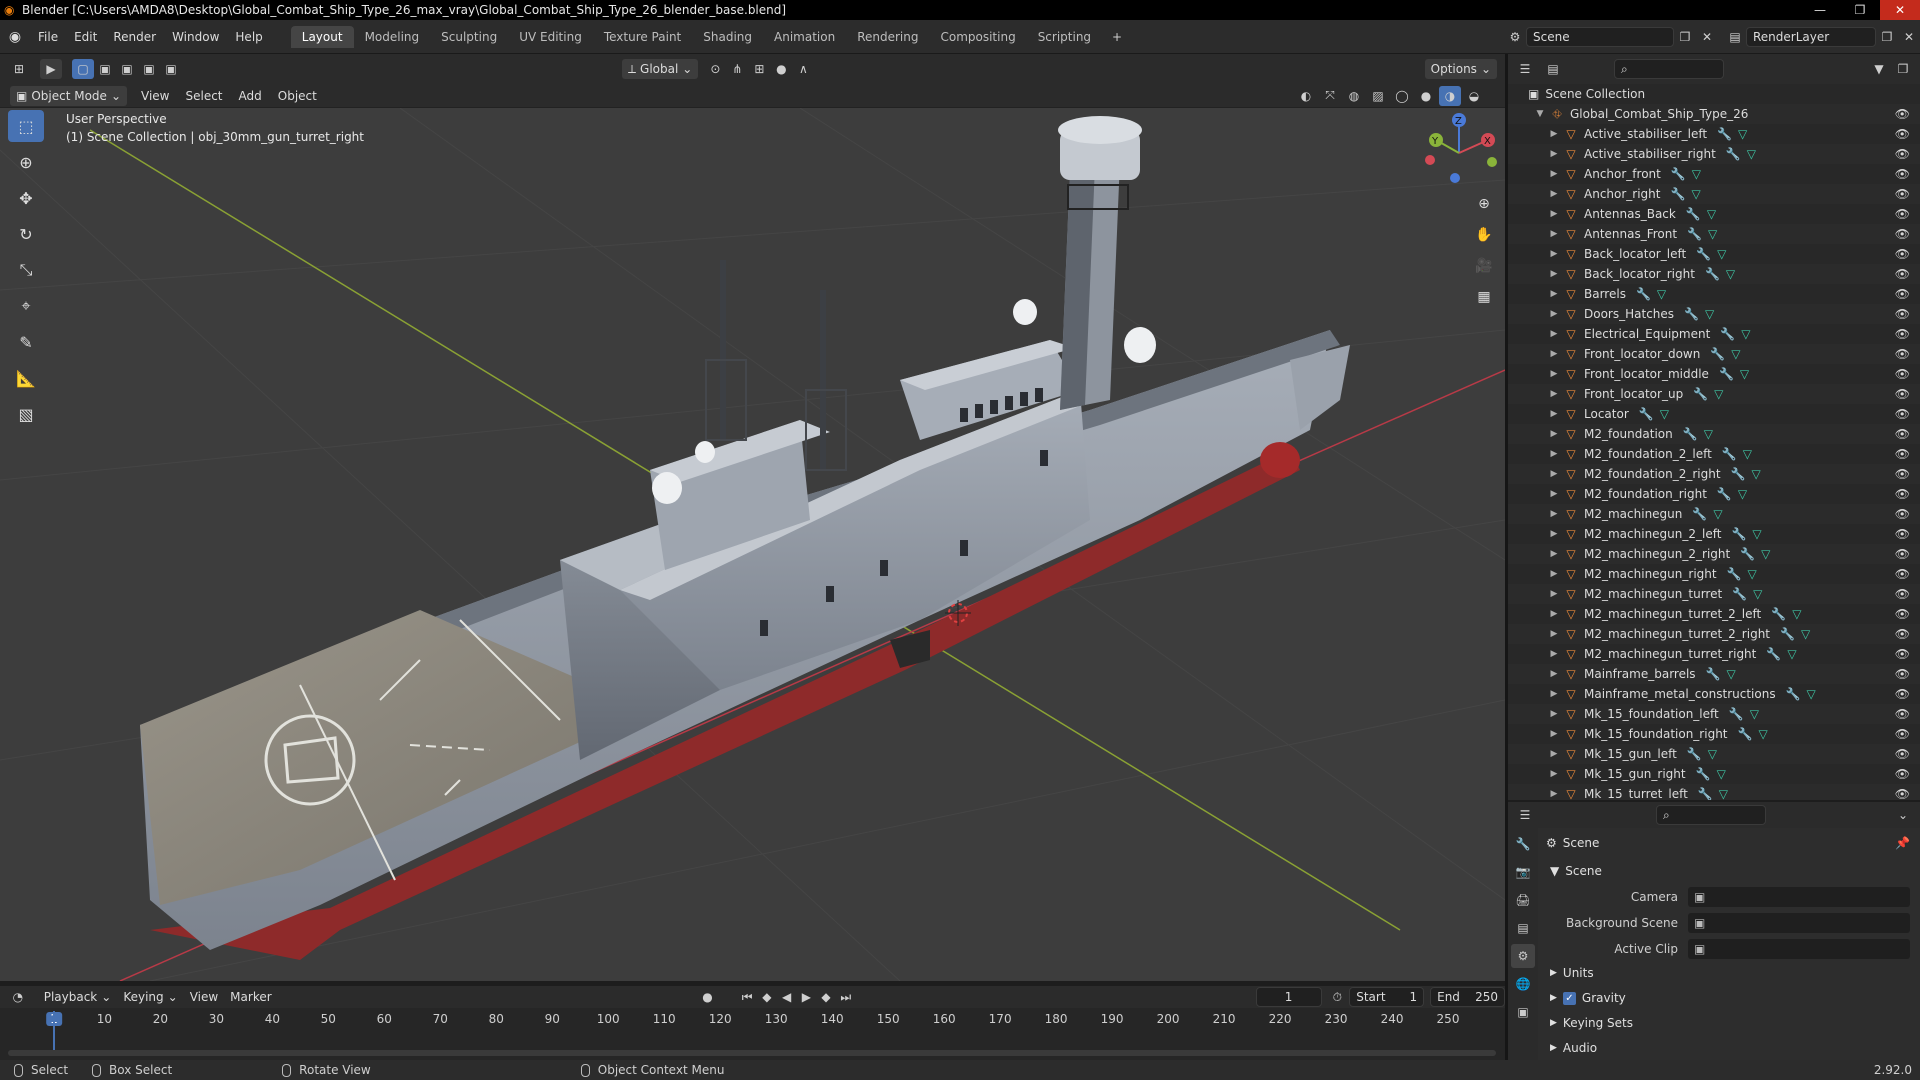 The image size is (1920, 1080). I want to click on outliner-item: ▶ ▽ M2_foundation 🔧 ▽ 👁, so click(1714, 434).